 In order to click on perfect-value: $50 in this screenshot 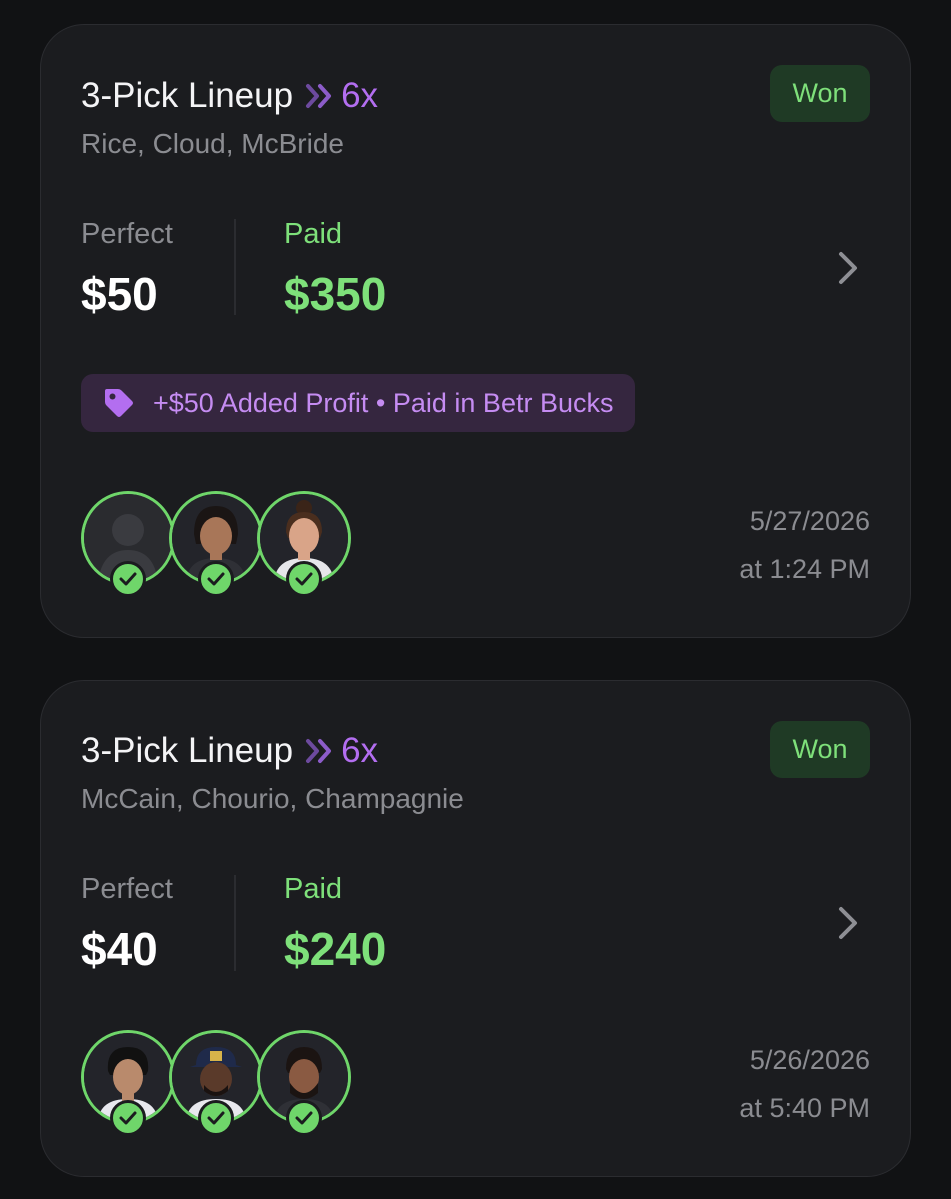, I will do `click(119, 294)`.